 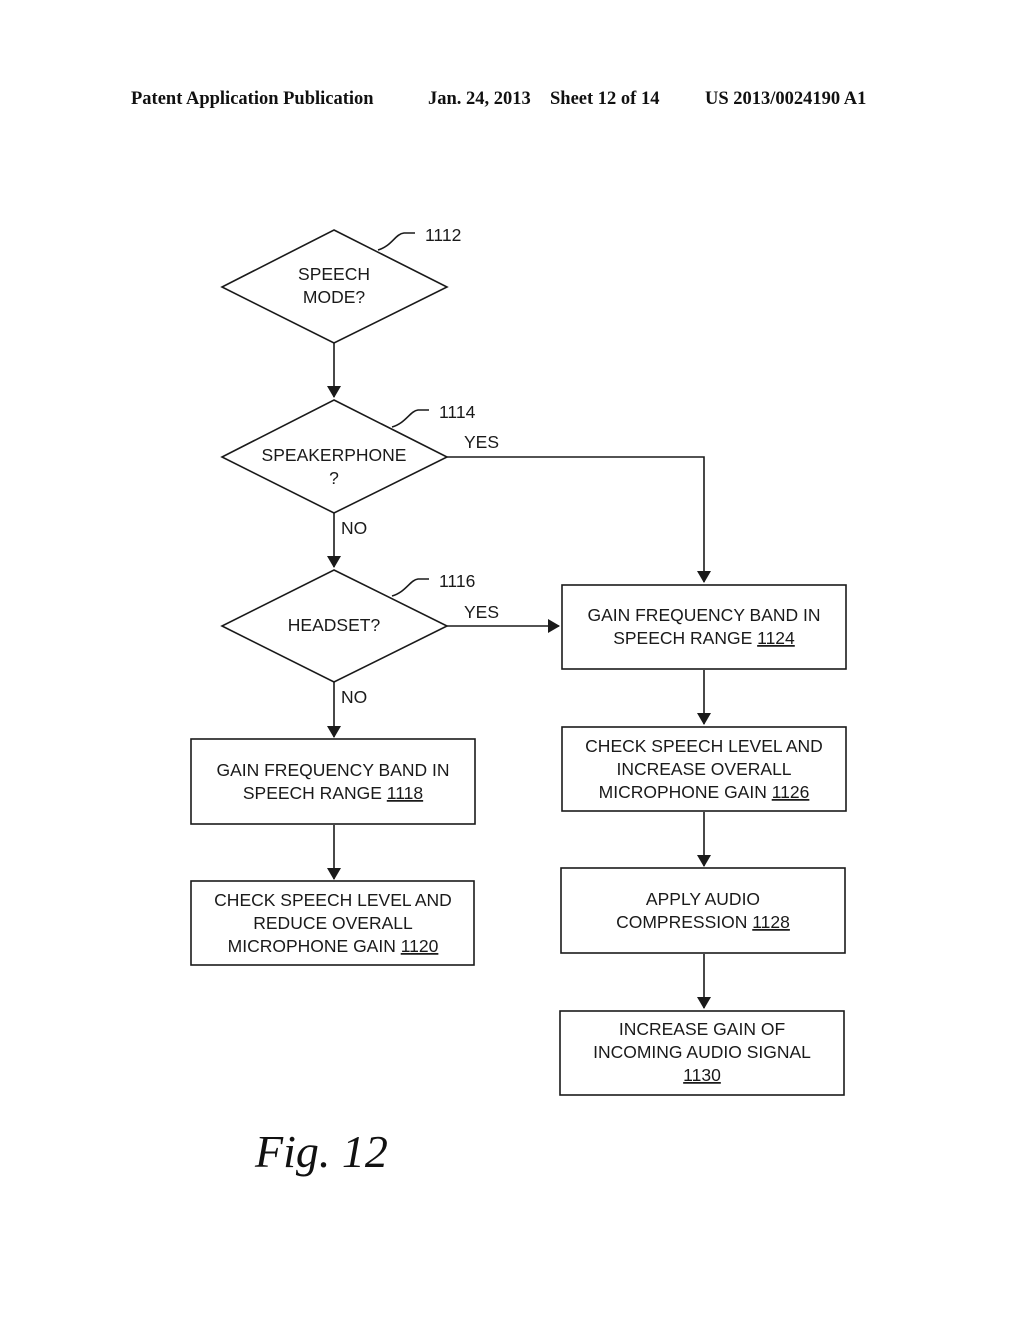 I want to click on node-text: MODE?, so click(x=334, y=297).